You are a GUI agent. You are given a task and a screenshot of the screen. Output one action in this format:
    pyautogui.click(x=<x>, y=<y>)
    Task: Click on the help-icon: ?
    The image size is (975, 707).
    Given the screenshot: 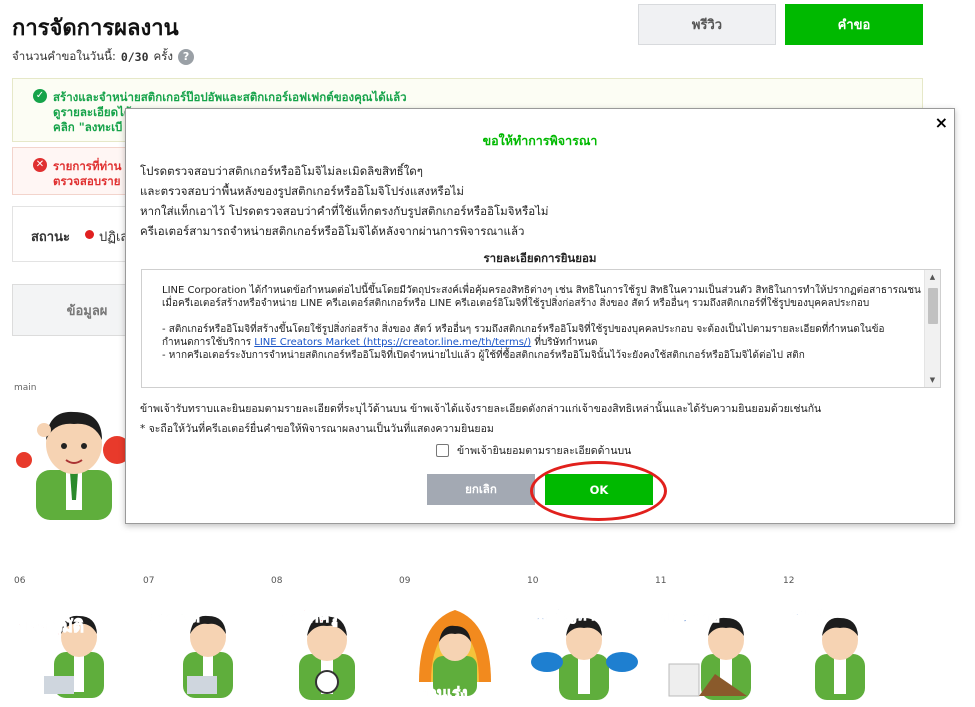 What is the action you would take?
    pyautogui.click(x=186, y=57)
    